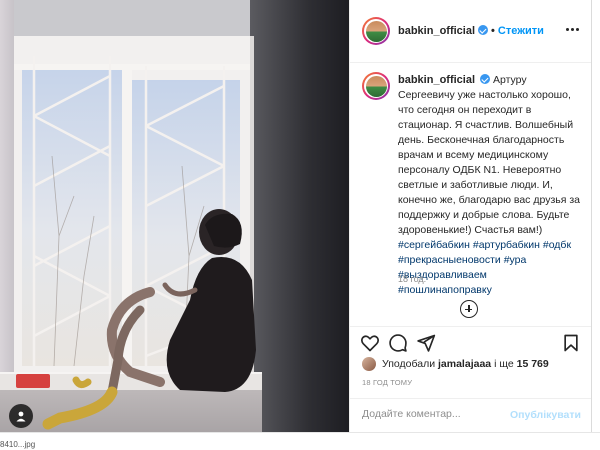 The height and width of the screenshot is (450, 600). I want to click on follow-button: Стежити, so click(521, 31).